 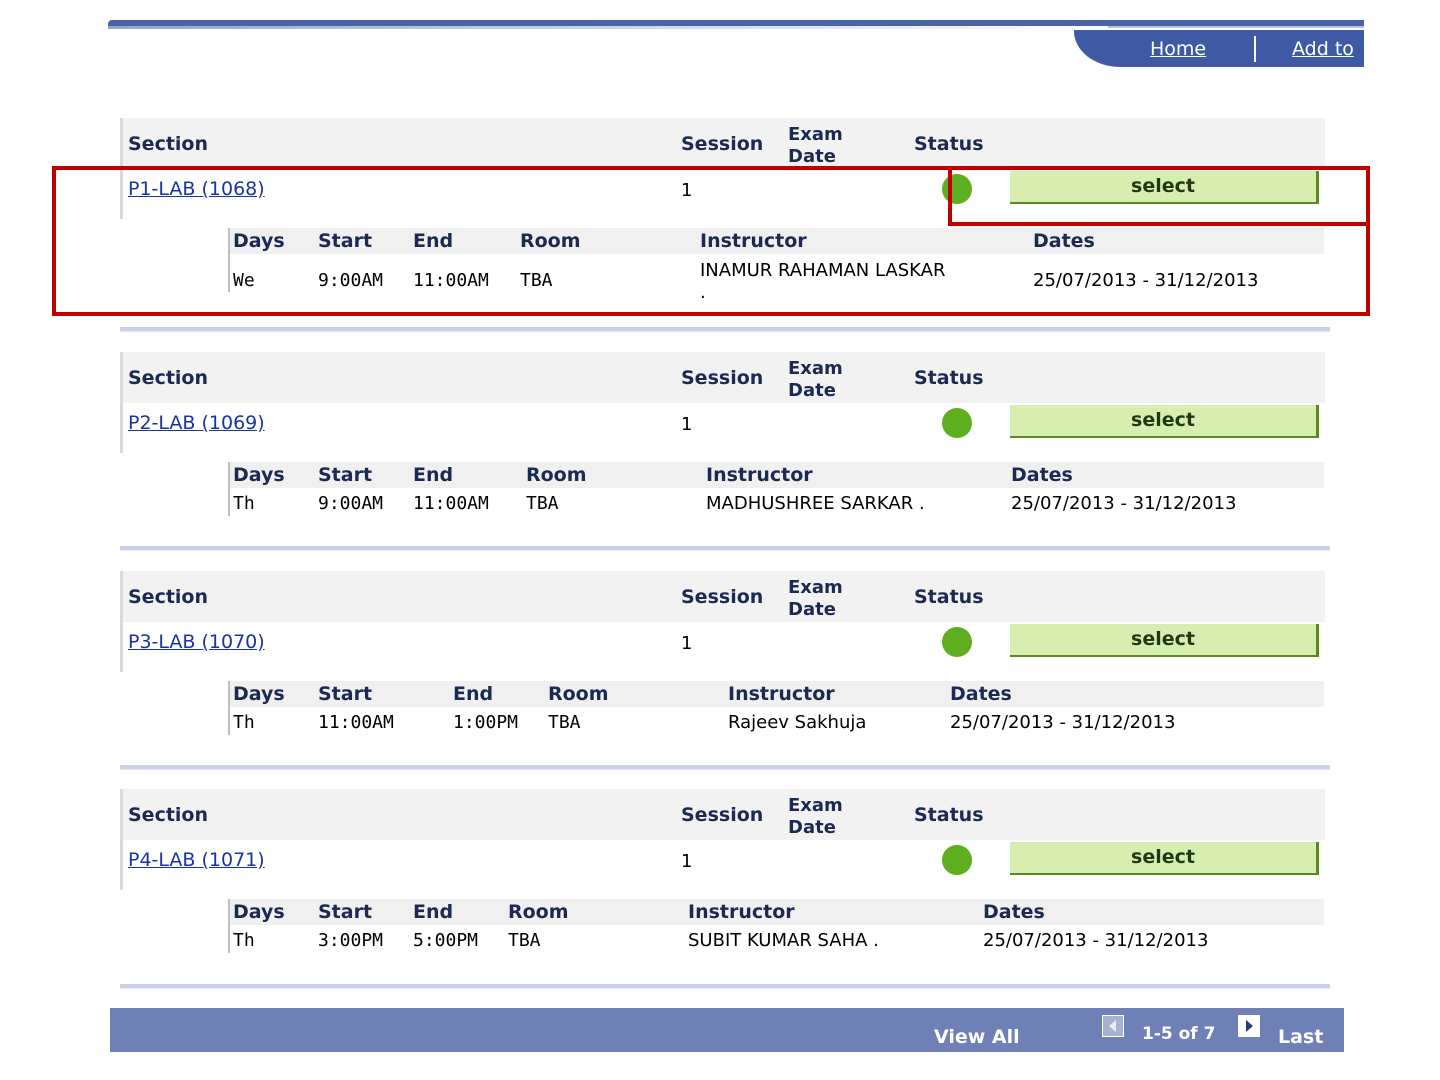 I want to click on highlight-box-select, so click(x=1159, y=196).